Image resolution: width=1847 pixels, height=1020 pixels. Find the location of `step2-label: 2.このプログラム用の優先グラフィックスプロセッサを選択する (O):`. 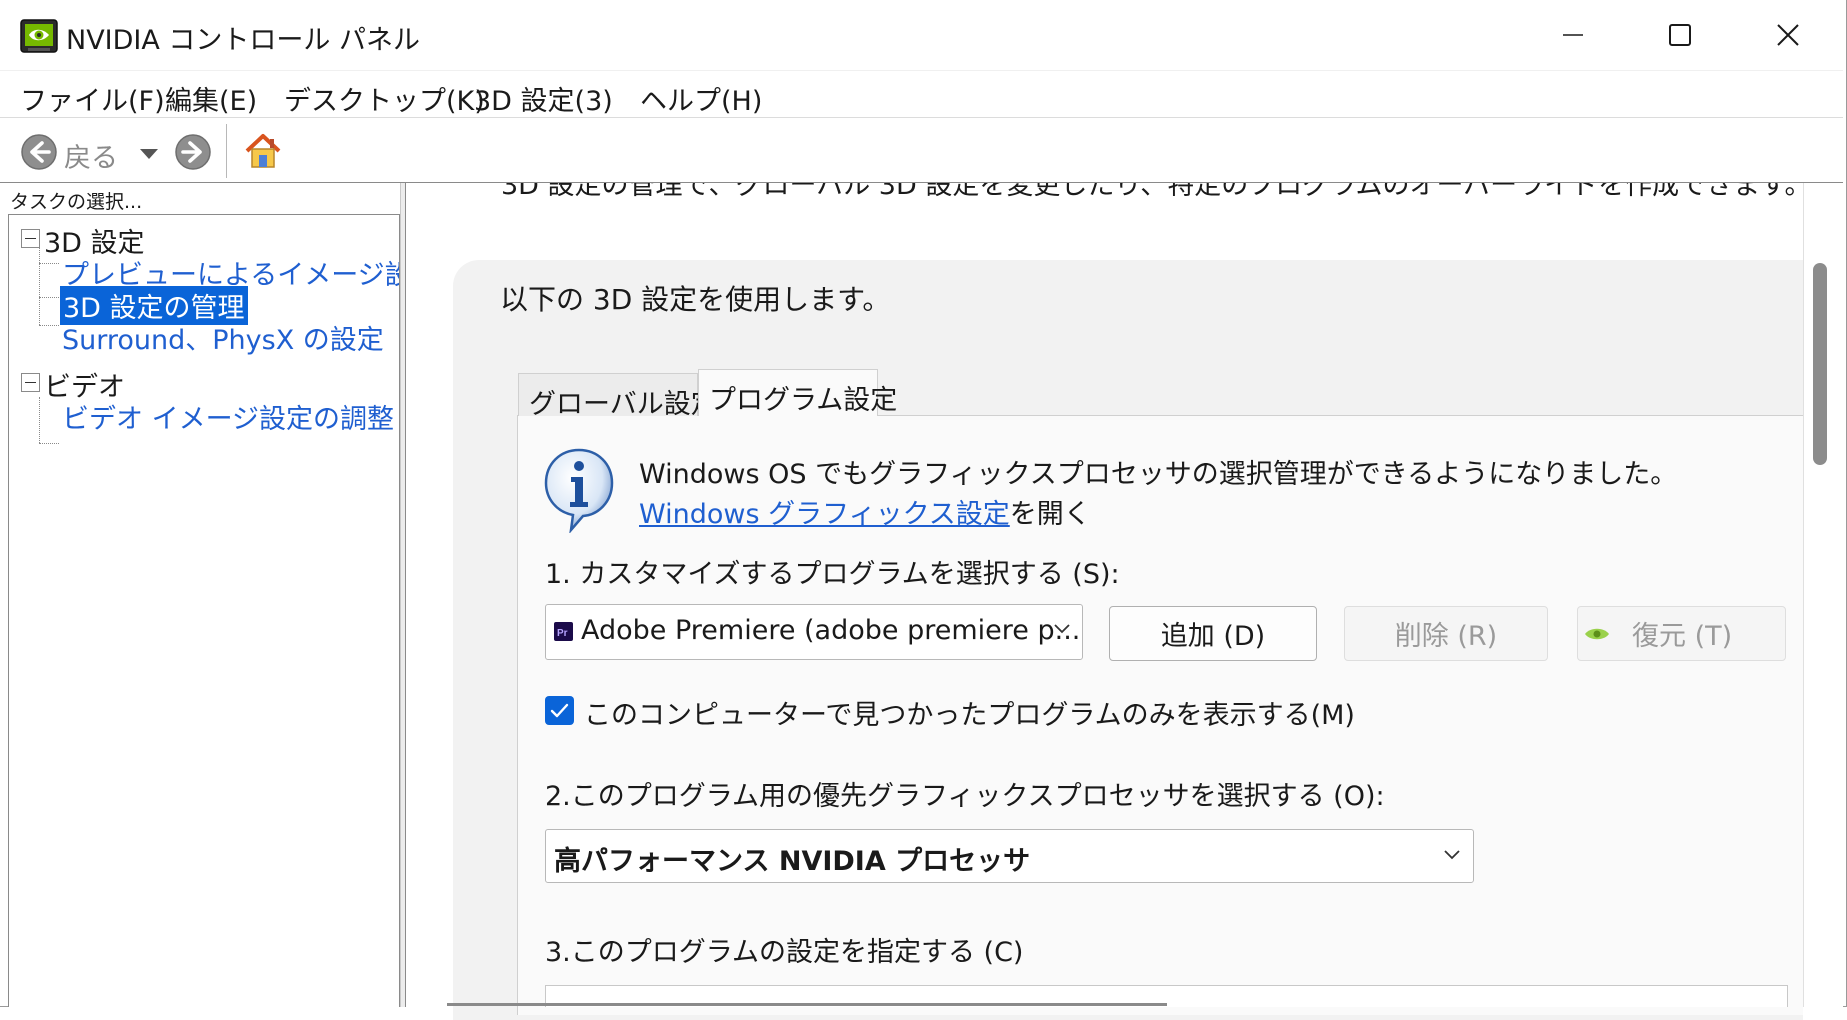

step2-label: 2.このプログラム用の優先グラフィックスプロセッサを選択する (O): is located at coordinates (965, 796).